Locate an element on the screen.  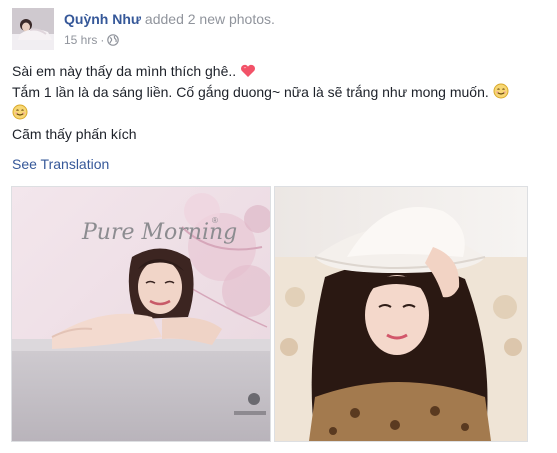
post-line-text: Cãm thấy phấn kích is located at coordinates (74, 134).